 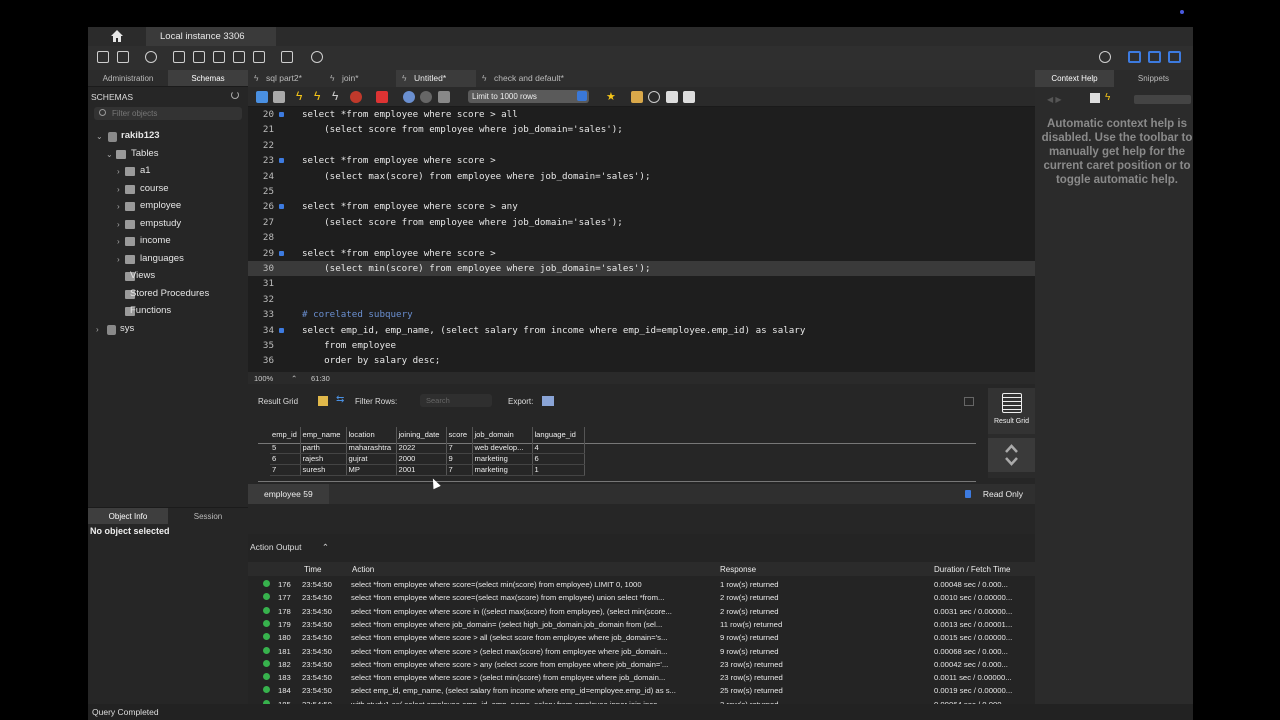 What do you see at coordinates (151, 57) in the screenshot?
I see `inspect-schema-icon` at bounding box center [151, 57].